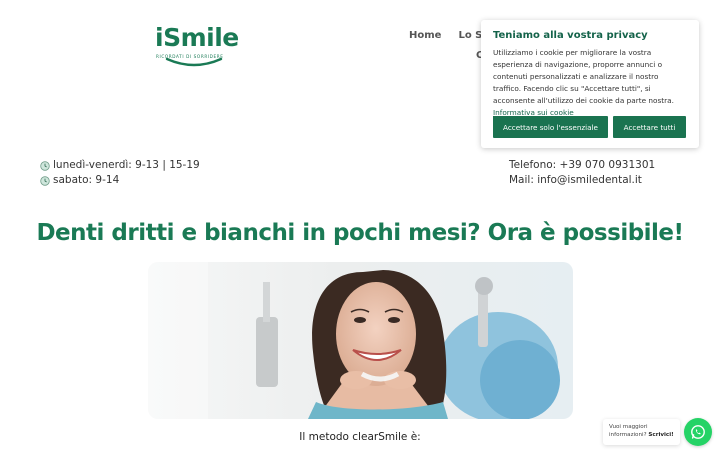  I want to click on hours-saturday: sabato: 9-14, so click(86, 180).